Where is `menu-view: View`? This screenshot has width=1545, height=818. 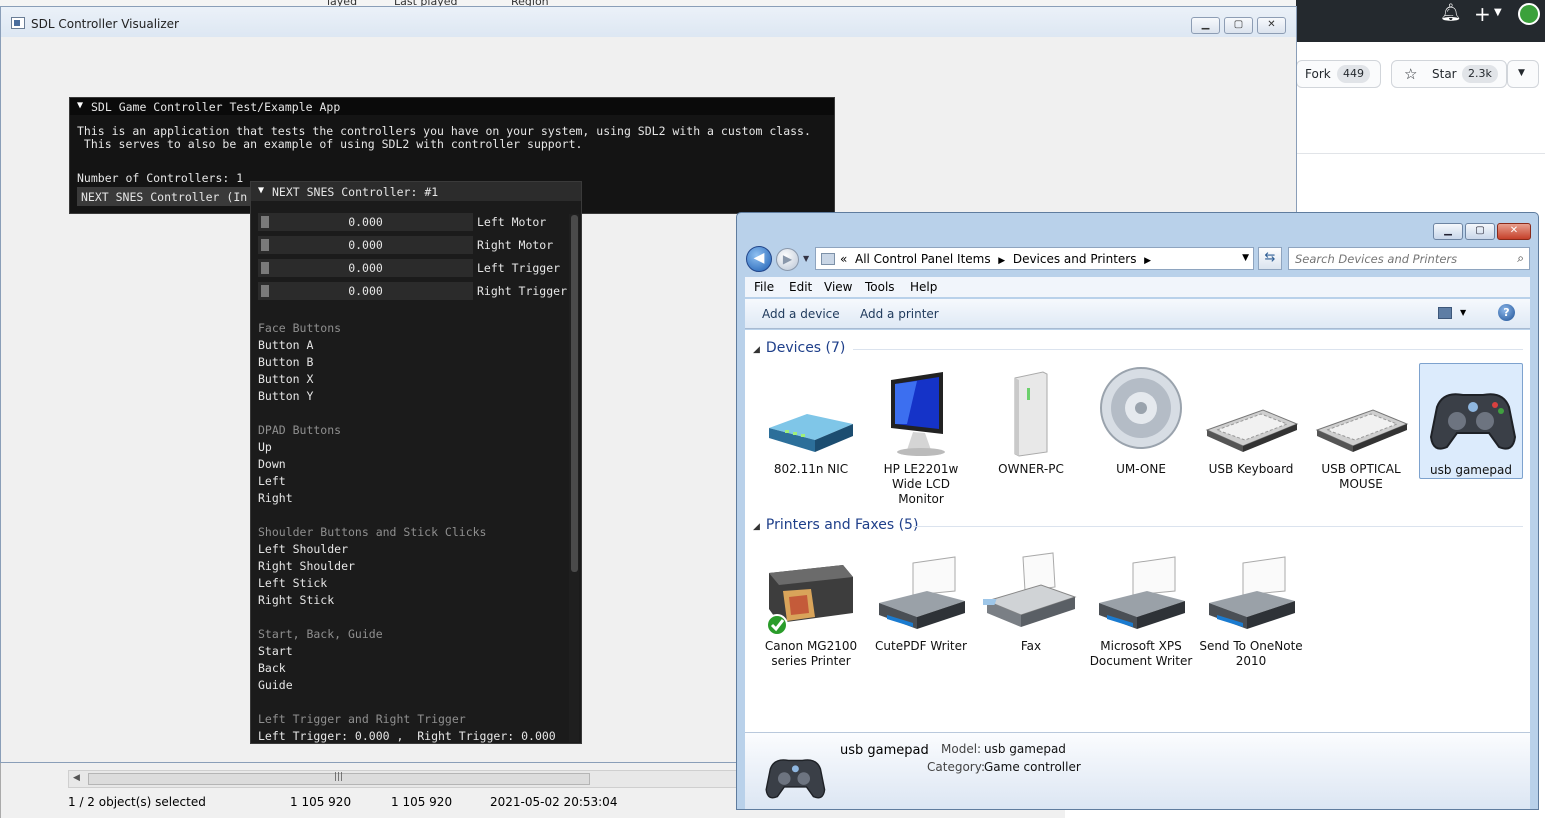
menu-view: View is located at coordinates (838, 287).